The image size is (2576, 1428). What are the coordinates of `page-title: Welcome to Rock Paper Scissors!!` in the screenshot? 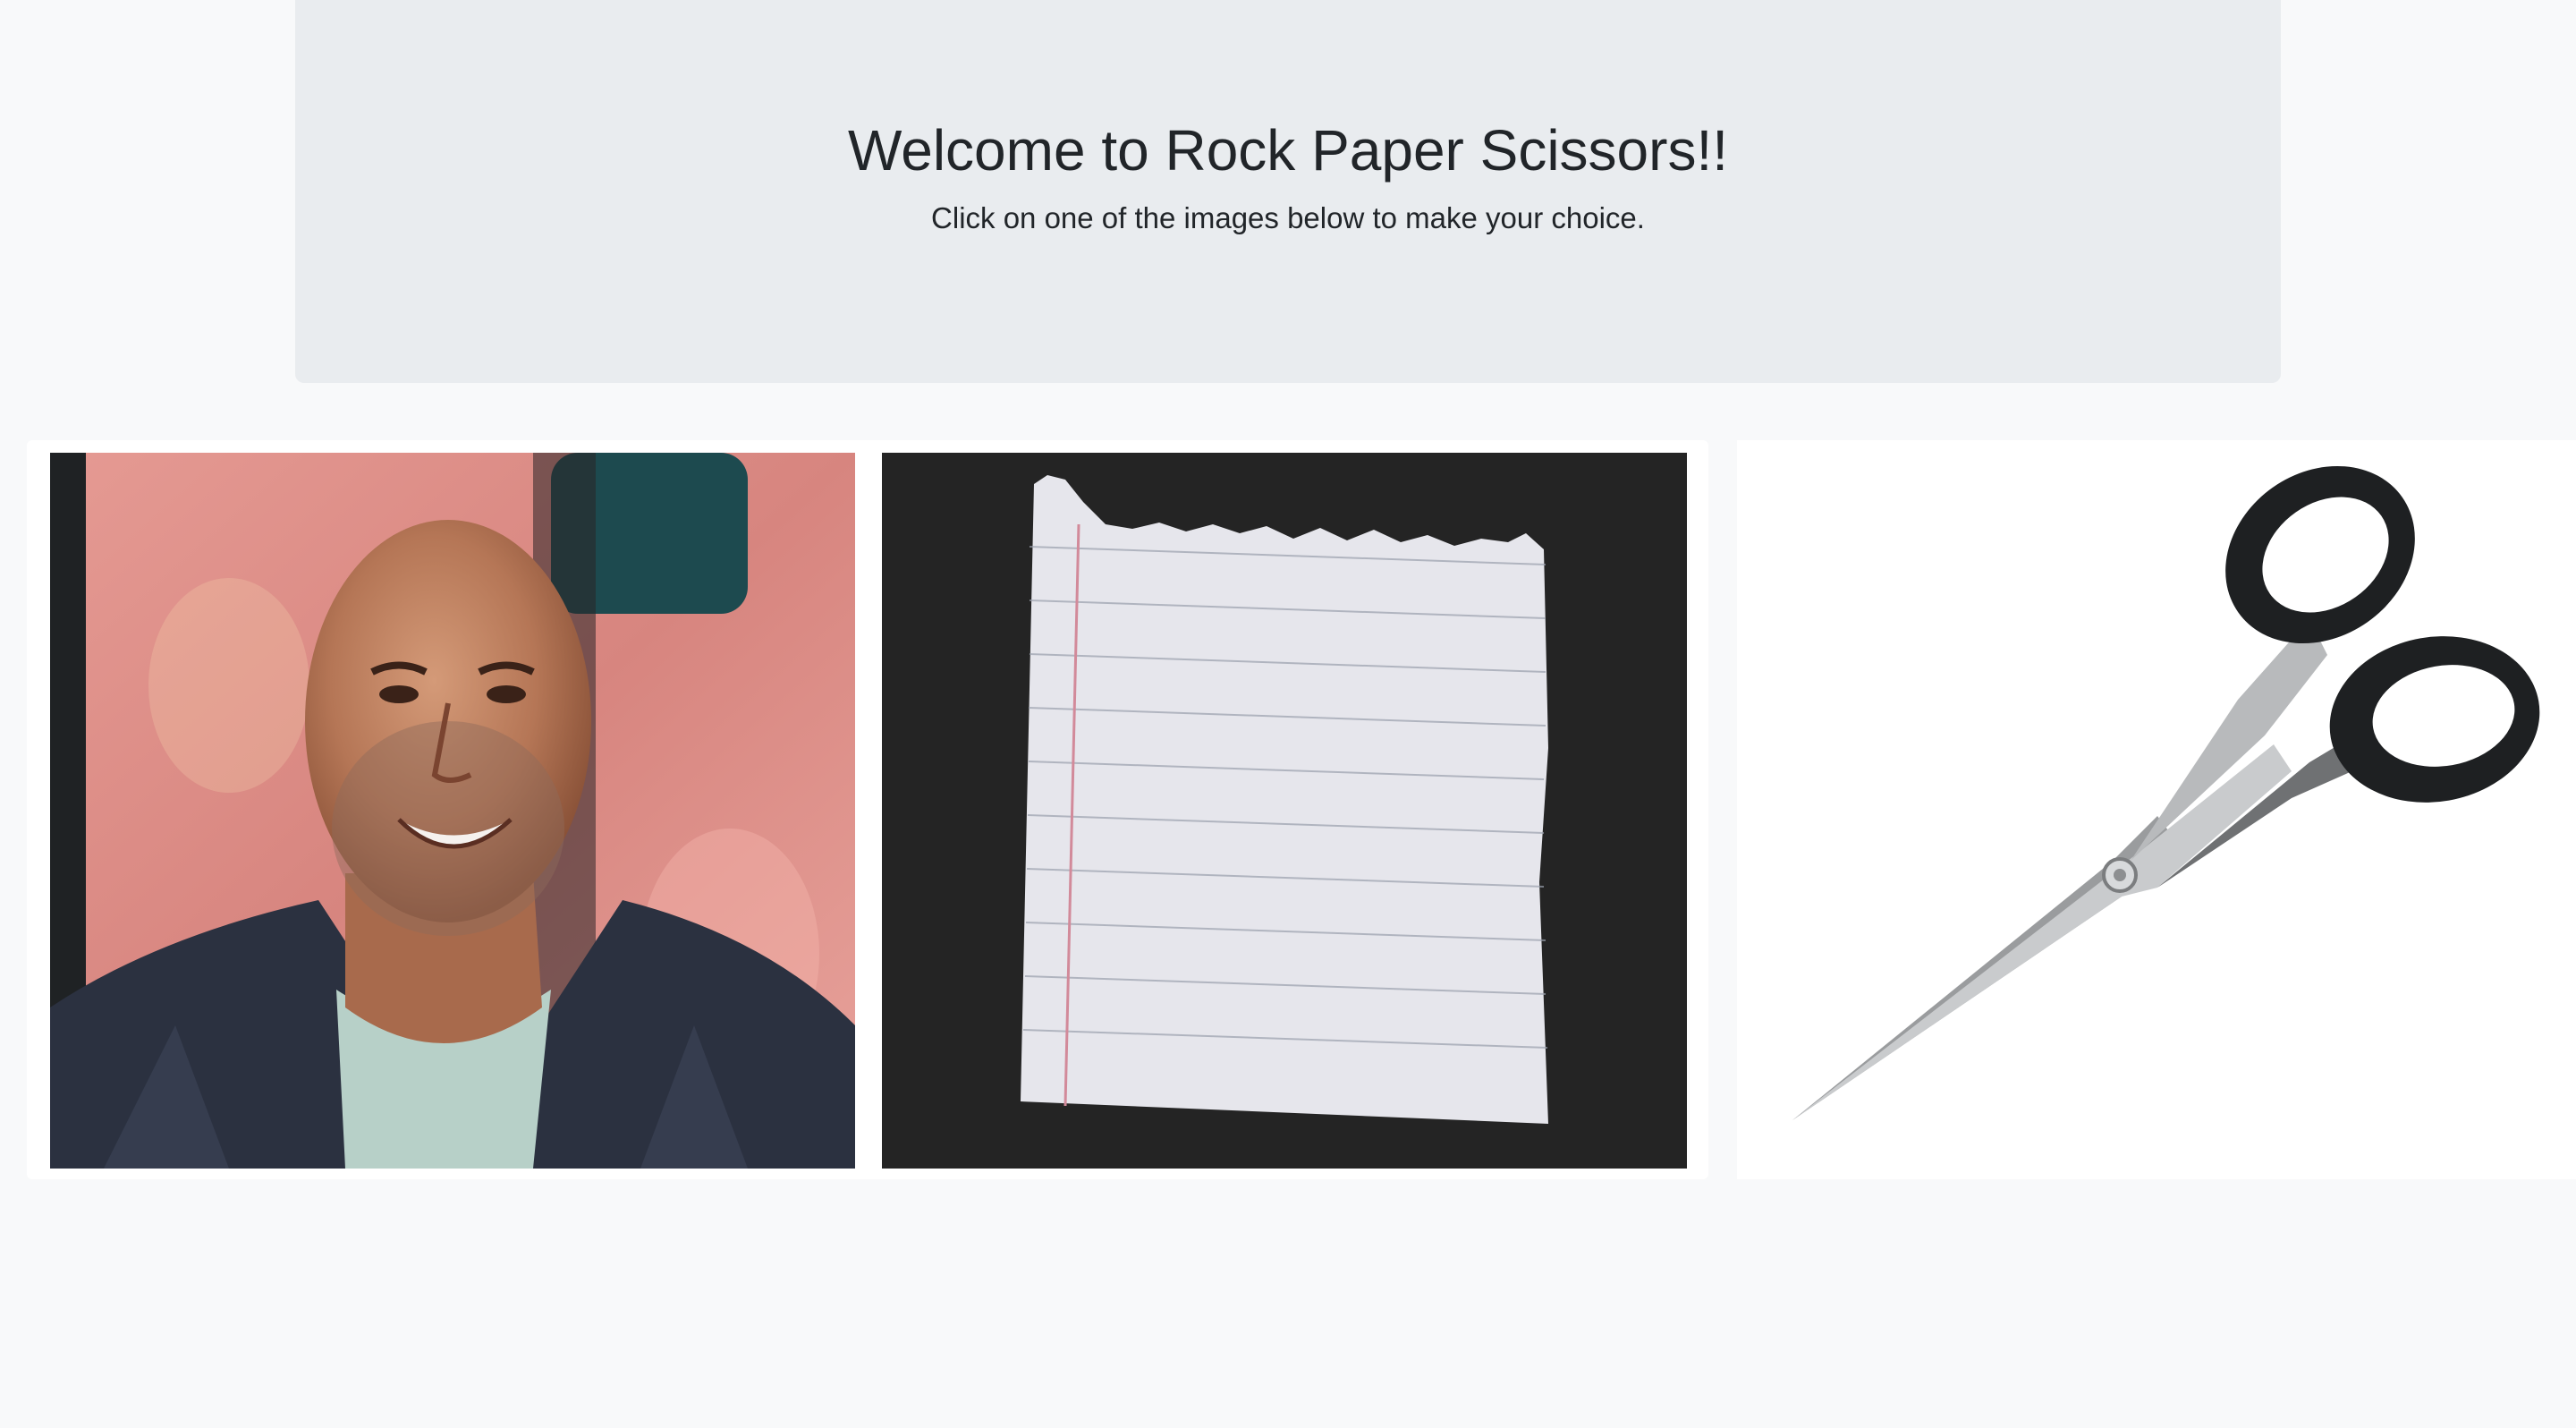 It's located at (1288, 150).